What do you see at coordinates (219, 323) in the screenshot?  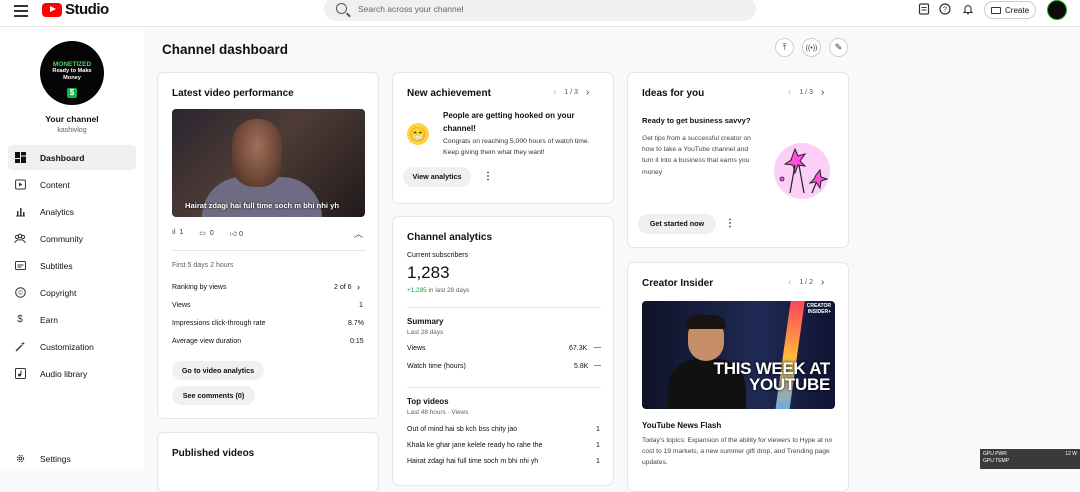 I see `ctr-label: Impressions click-through rate` at bounding box center [219, 323].